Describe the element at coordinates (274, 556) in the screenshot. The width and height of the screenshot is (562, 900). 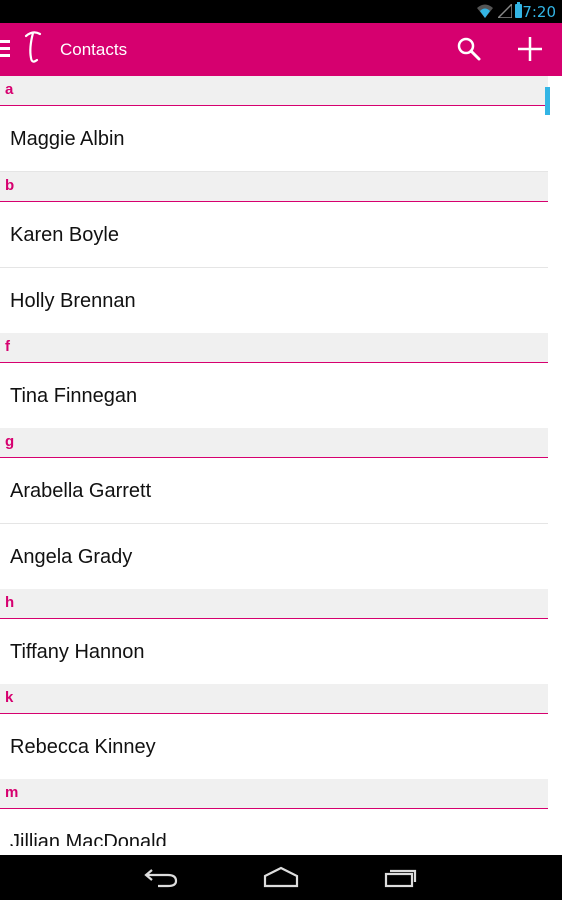
I see `contact-row: Angela Grady` at that location.